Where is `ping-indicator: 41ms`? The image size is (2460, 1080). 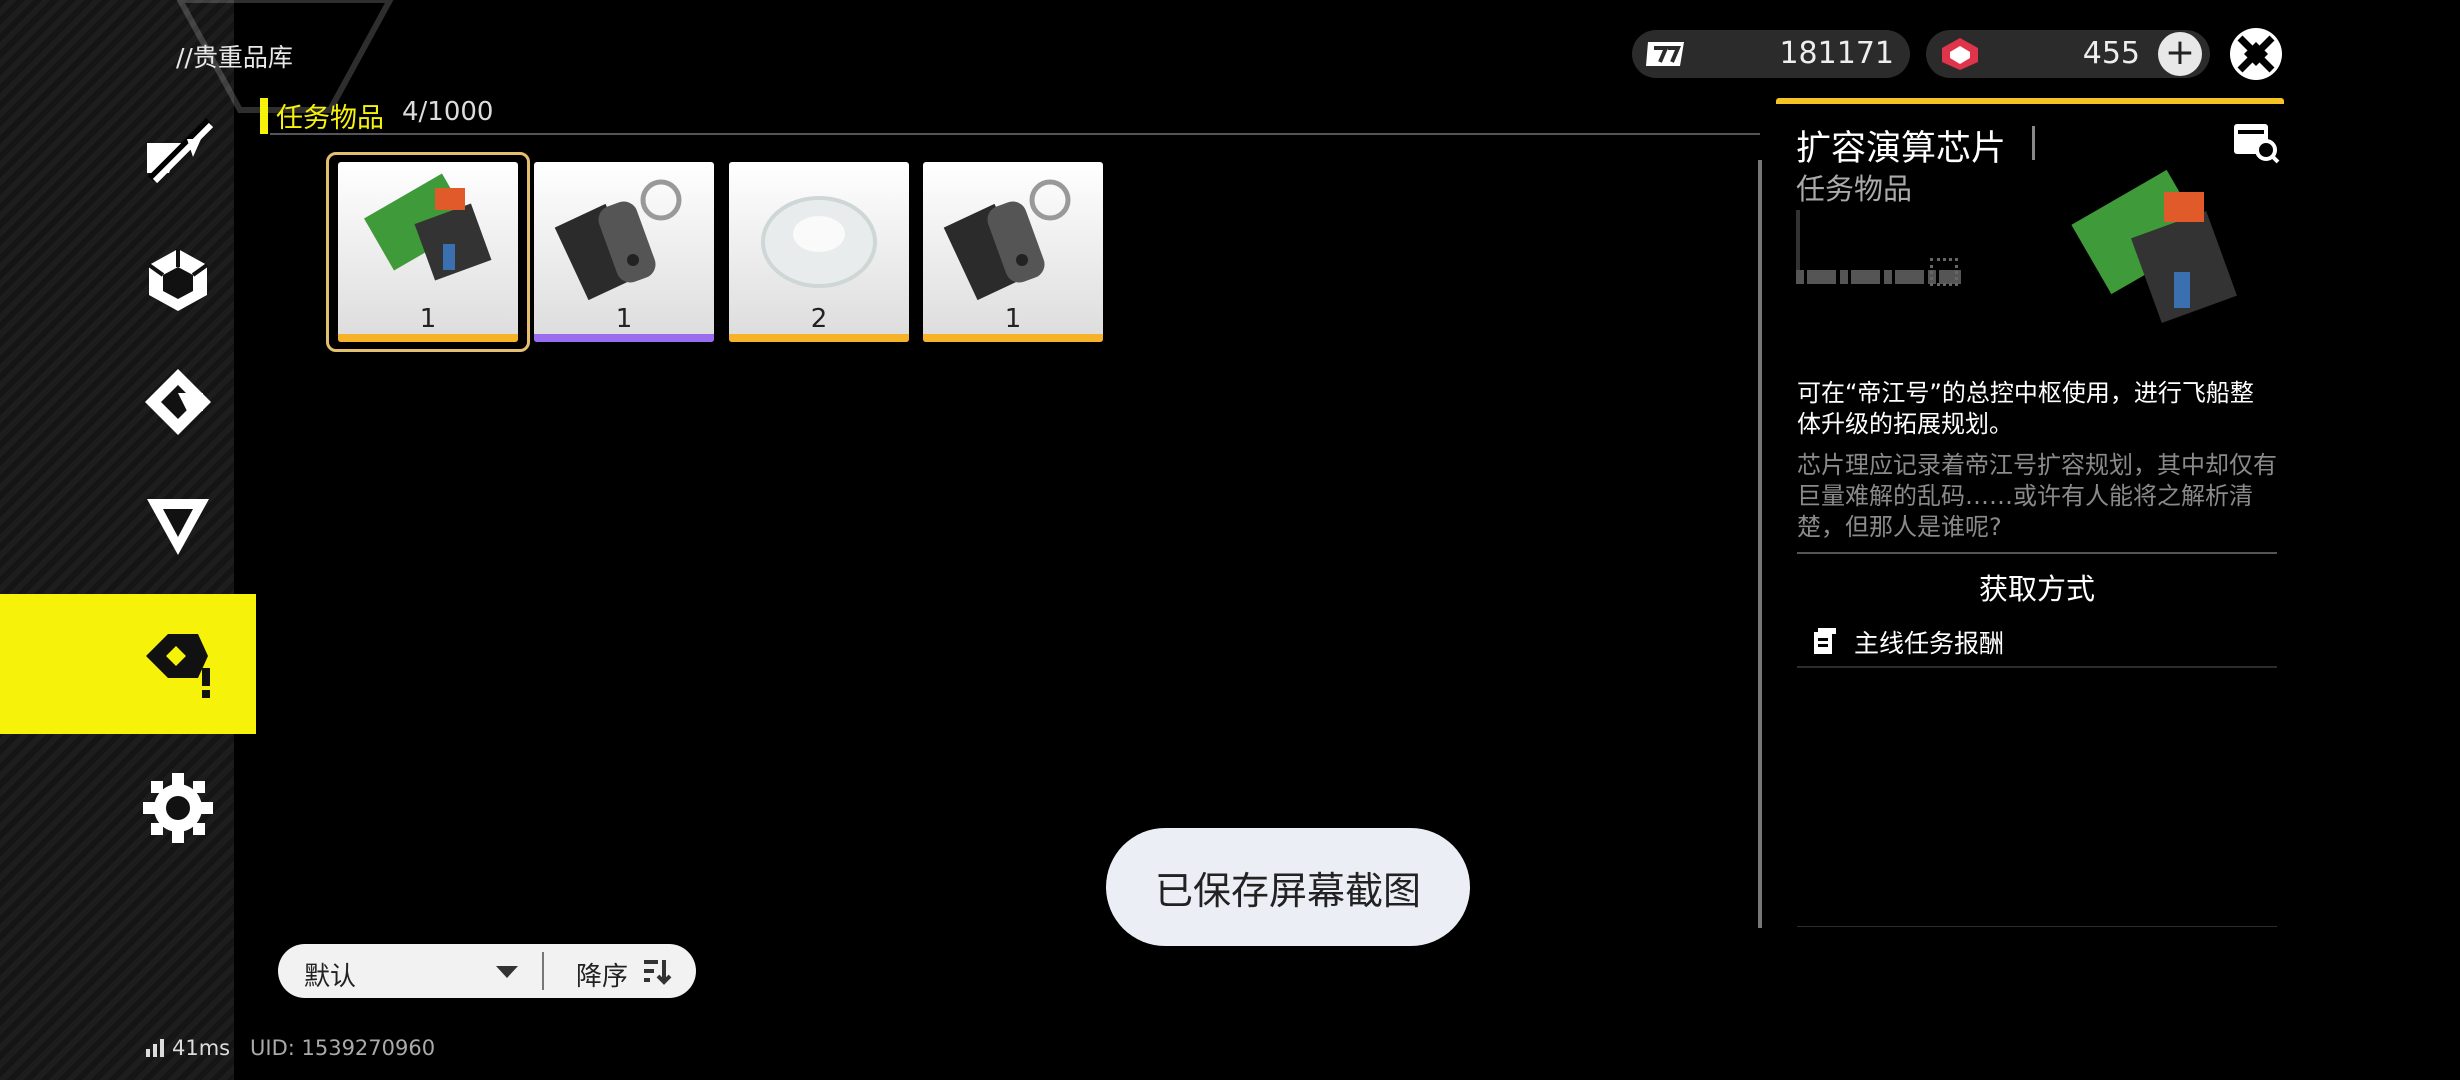 ping-indicator: 41ms is located at coordinates (188, 1048).